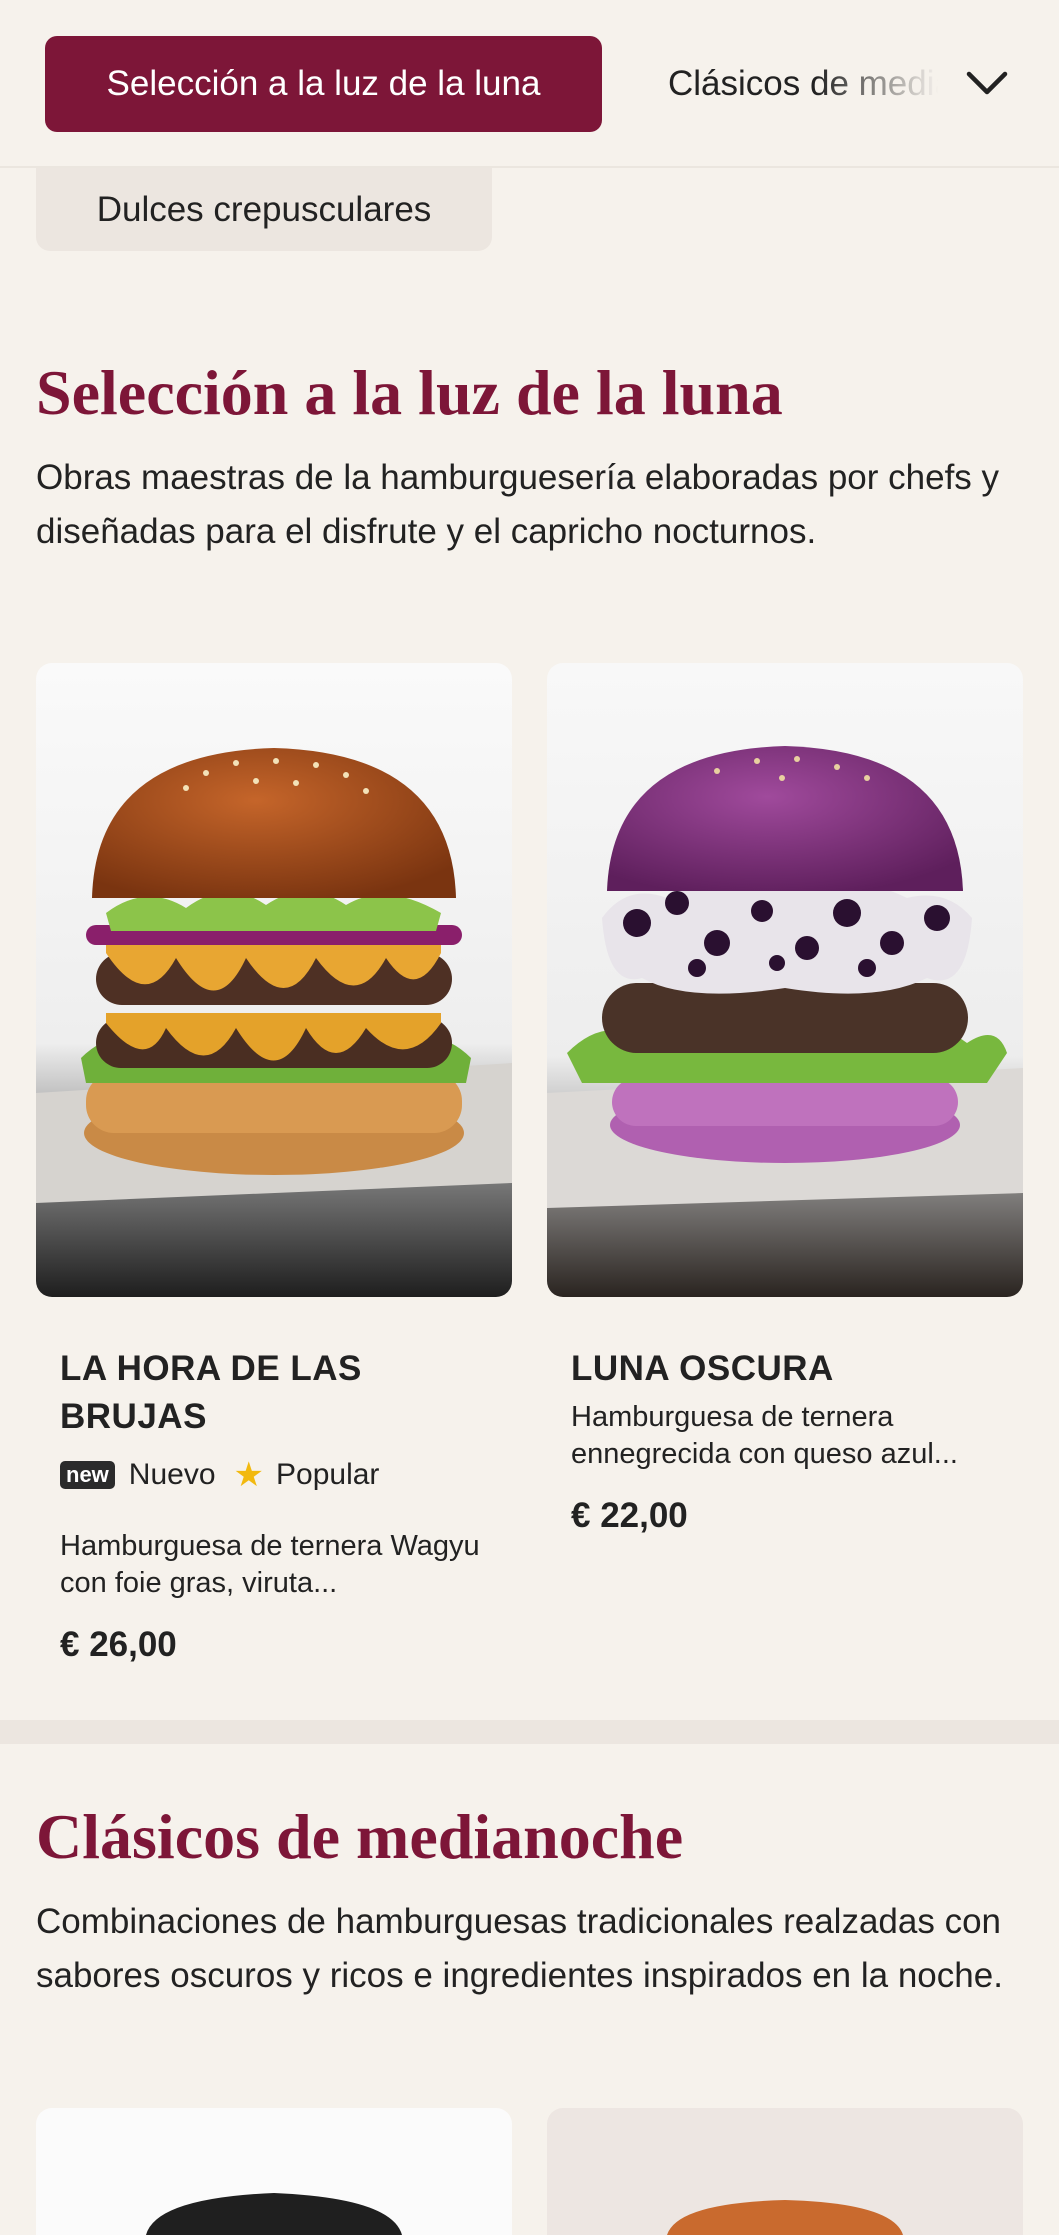 The height and width of the screenshot is (2235, 1059). What do you see at coordinates (785, 980) in the screenshot?
I see `item-image-dark-moon` at bounding box center [785, 980].